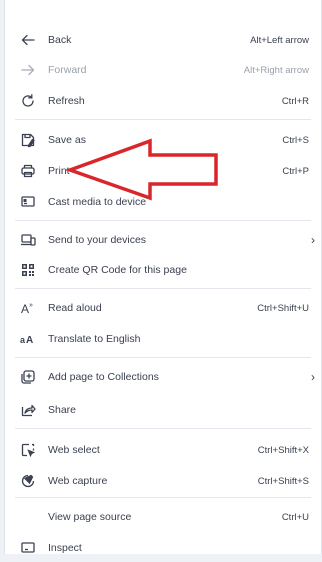 Image resolution: width=322 pixels, height=562 pixels. Describe the element at coordinates (295, 517) in the screenshot. I see `menu-item-shortcut: Ctrl+U` at that location.